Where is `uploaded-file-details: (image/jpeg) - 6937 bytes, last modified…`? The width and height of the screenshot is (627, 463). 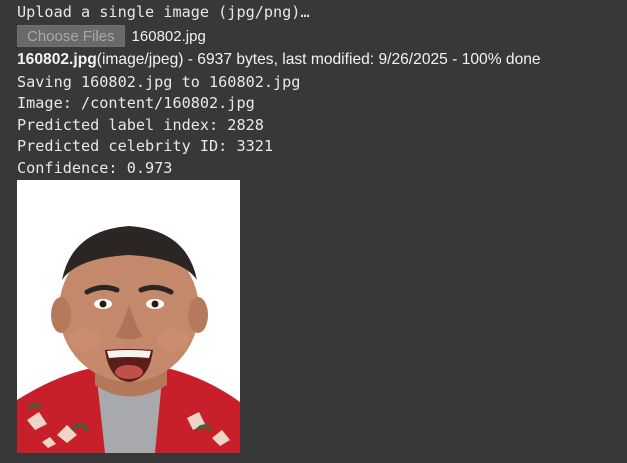 uploaded-file-details: (image/jpeg) - 6937 bytes, last modified… is located at coordinates (318, 59).